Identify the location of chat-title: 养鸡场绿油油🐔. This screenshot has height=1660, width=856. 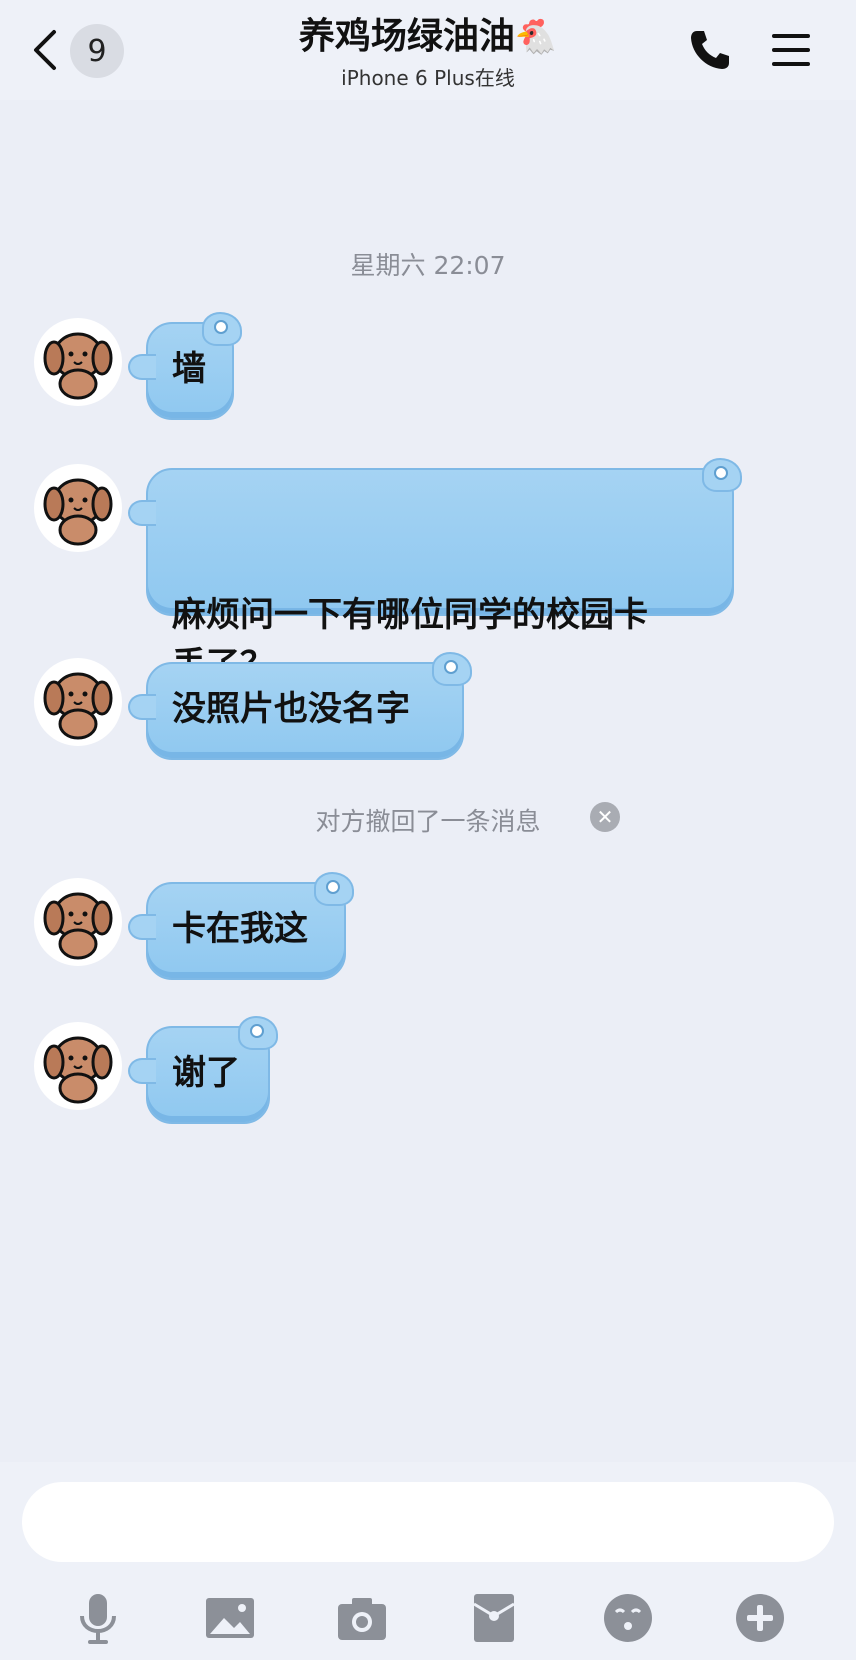
(428, 36).